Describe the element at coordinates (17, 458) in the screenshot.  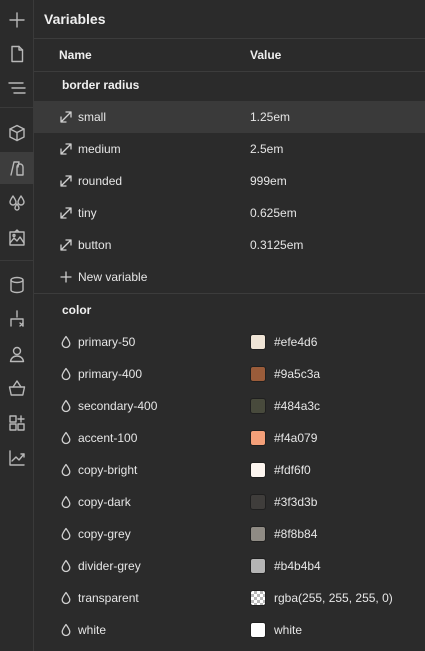
I see `insights-icon` at that location.